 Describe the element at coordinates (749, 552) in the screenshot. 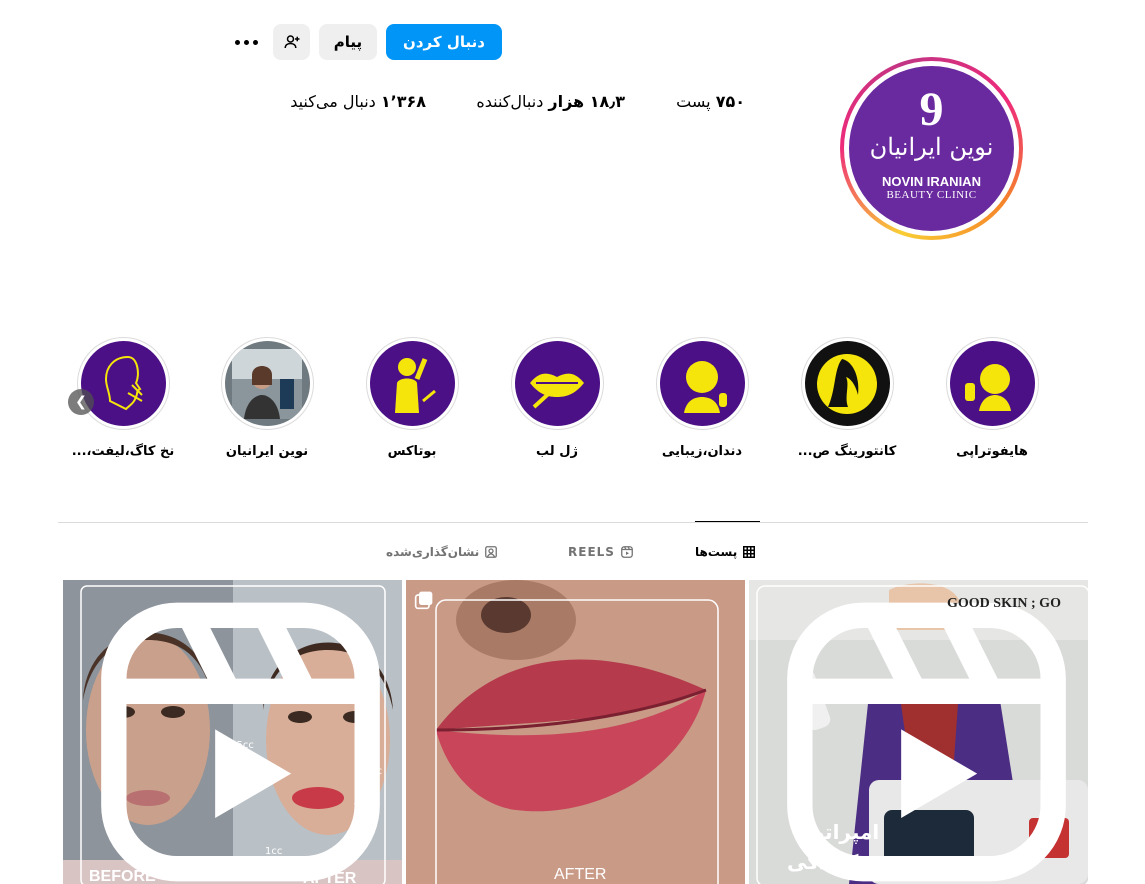

I see `grid-icon` at that location.